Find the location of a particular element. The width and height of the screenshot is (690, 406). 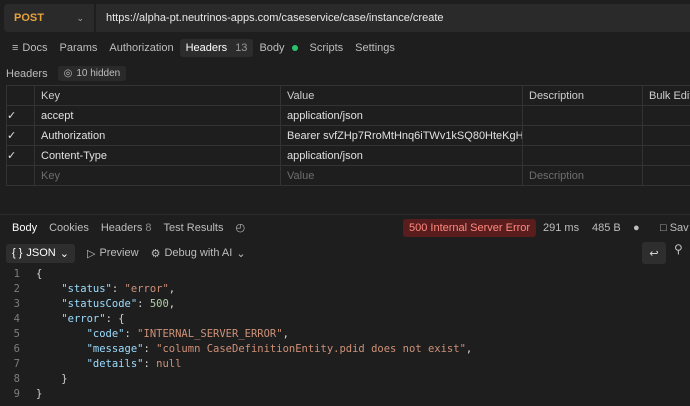

table-header-row: Key Value Description Bulk Edit is located at coordinates (348, 95).